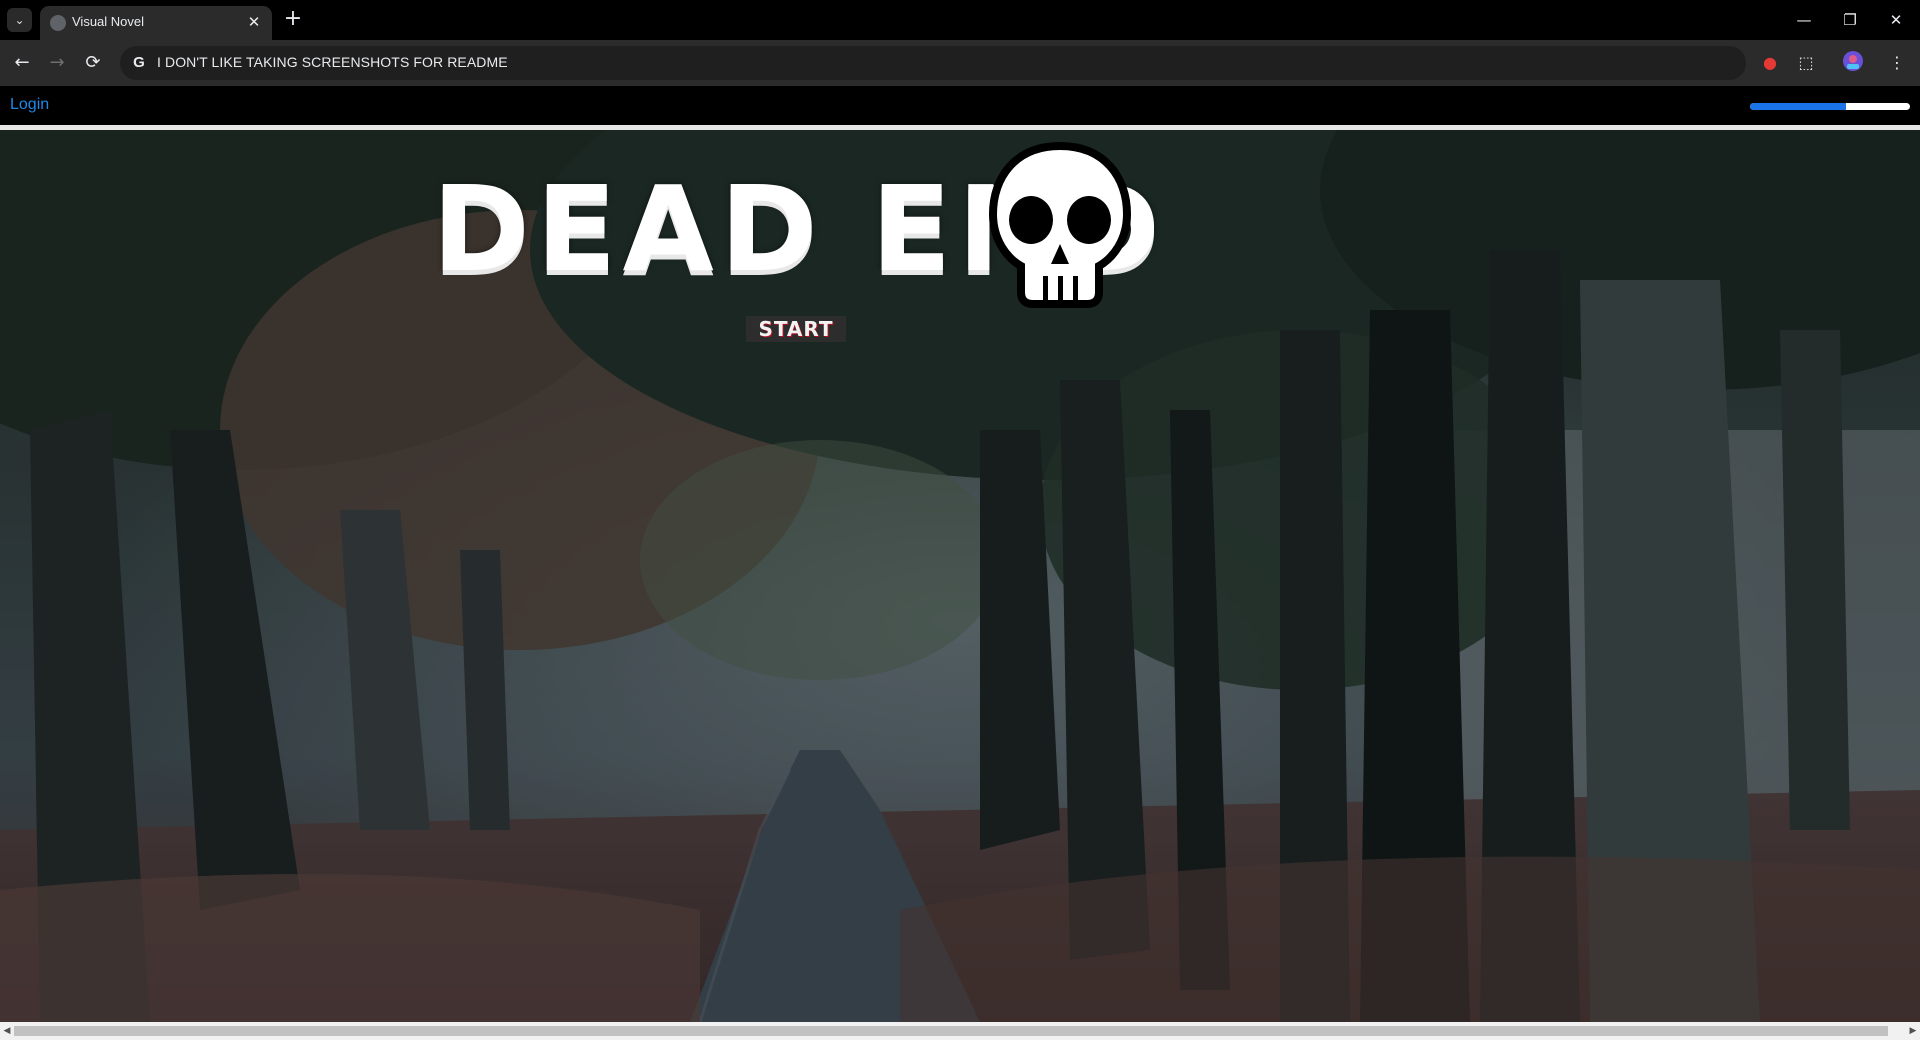  Describe the element at coordinates (293, 20) in the screenshot. I see `new-tab-button: +` at that location.